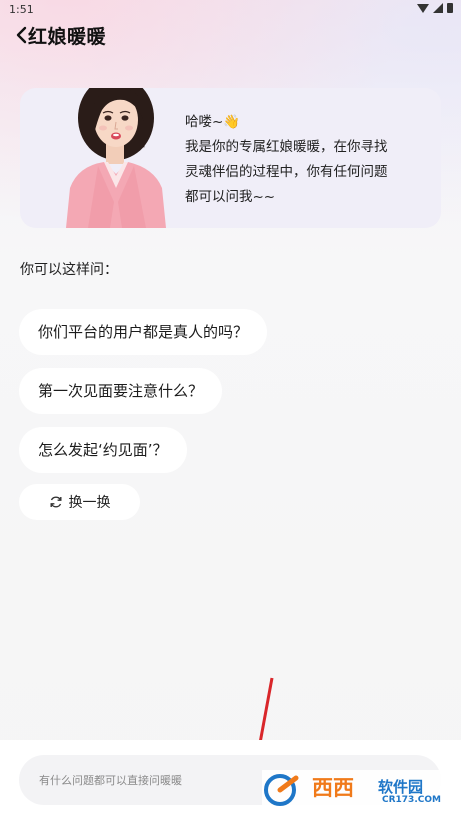 This screenshot has width=461, height=820. I want to click on chat-input, so click(139, 780).